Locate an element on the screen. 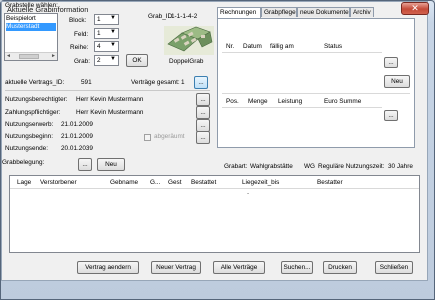  col-leistung: Leistung is located at coordinates (290, 101).